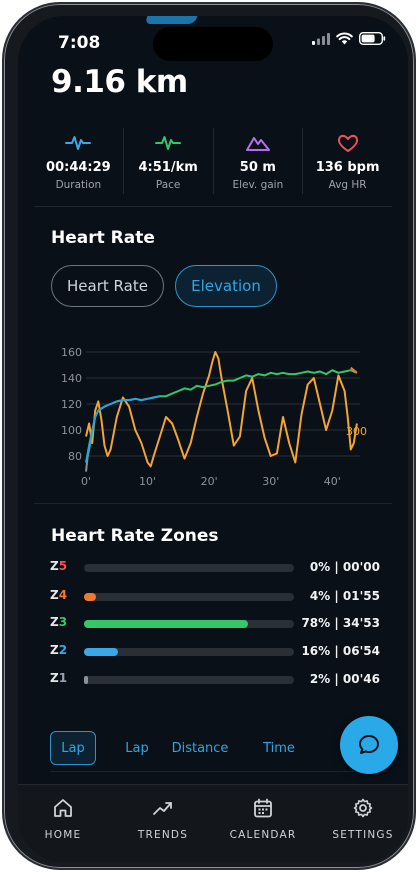  Describe the element at coordinates (257, 144) in the screenshot. I see `mountain-icon` at that location.